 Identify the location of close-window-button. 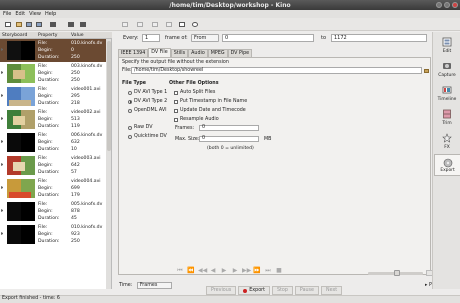
(455, 5).